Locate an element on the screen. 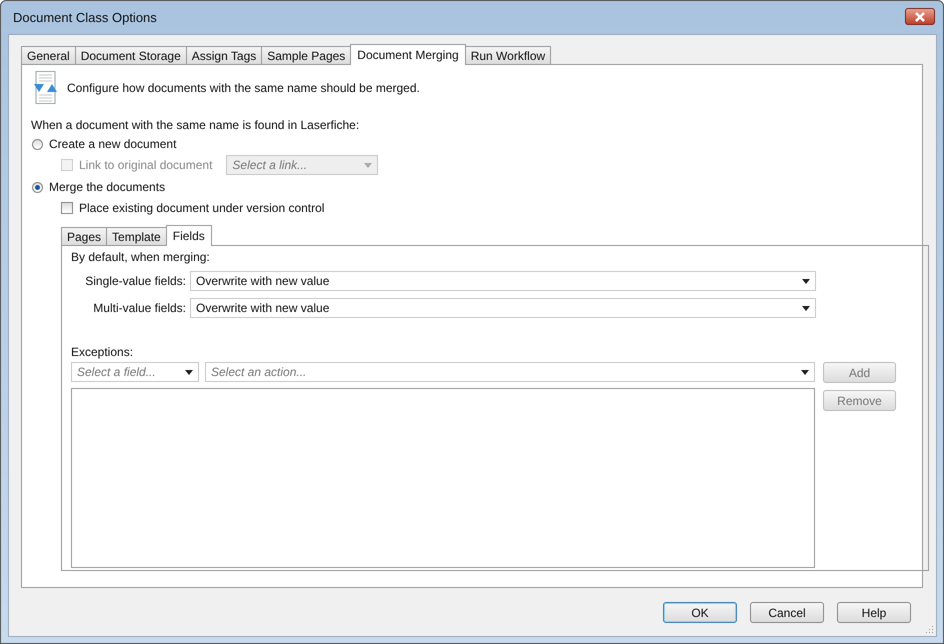  dialog-button: OK is located at coordinates (700, 612).